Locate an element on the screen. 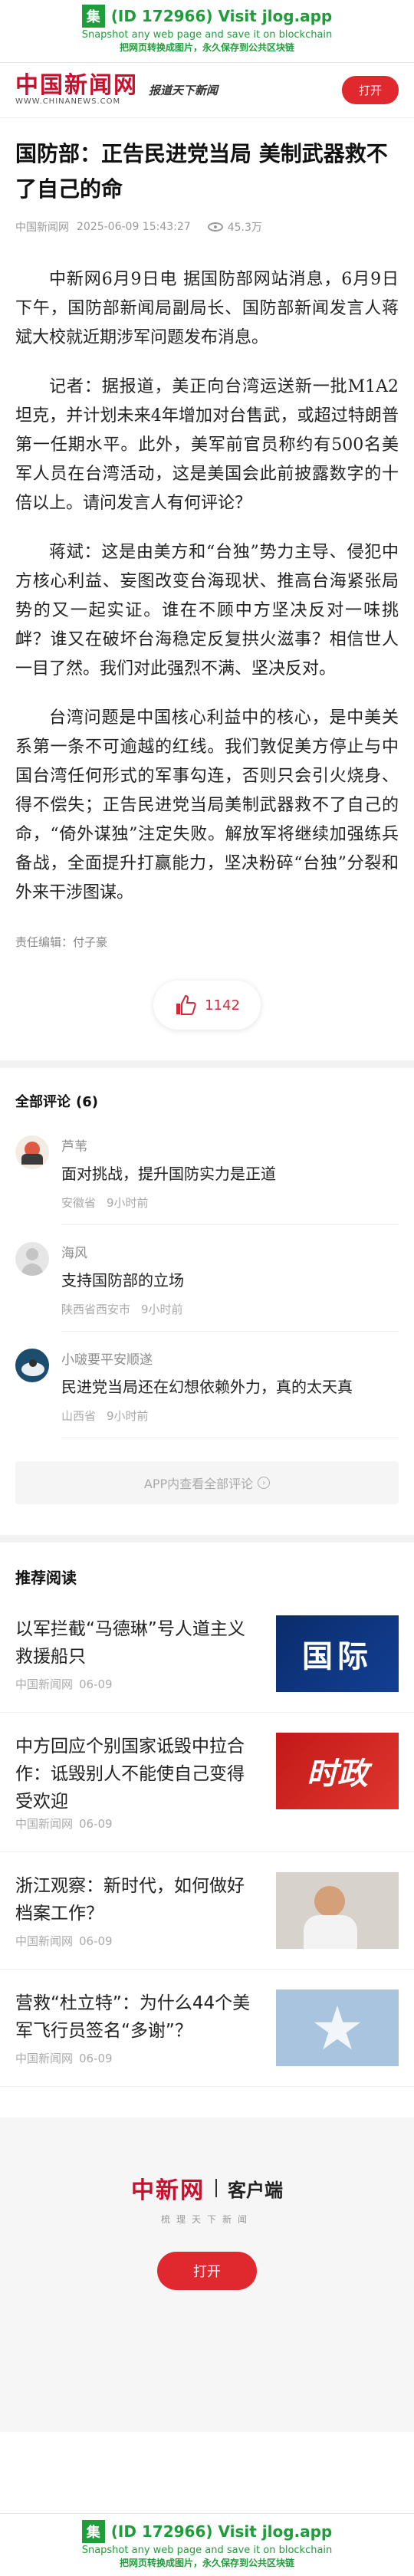 The height and width of the screenshot is (2576, 414). recommend-heading: 推荐阅读 is located at coordinates (46, 1578).